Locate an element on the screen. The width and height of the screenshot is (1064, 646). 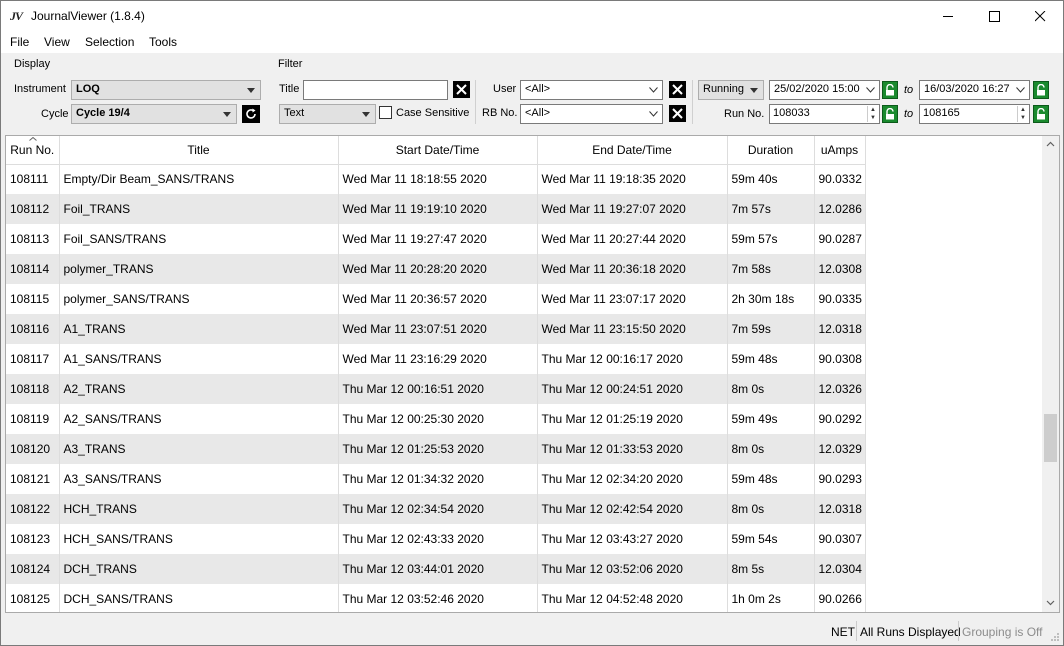
user-select: <All> is located at coordinates (591, 90).